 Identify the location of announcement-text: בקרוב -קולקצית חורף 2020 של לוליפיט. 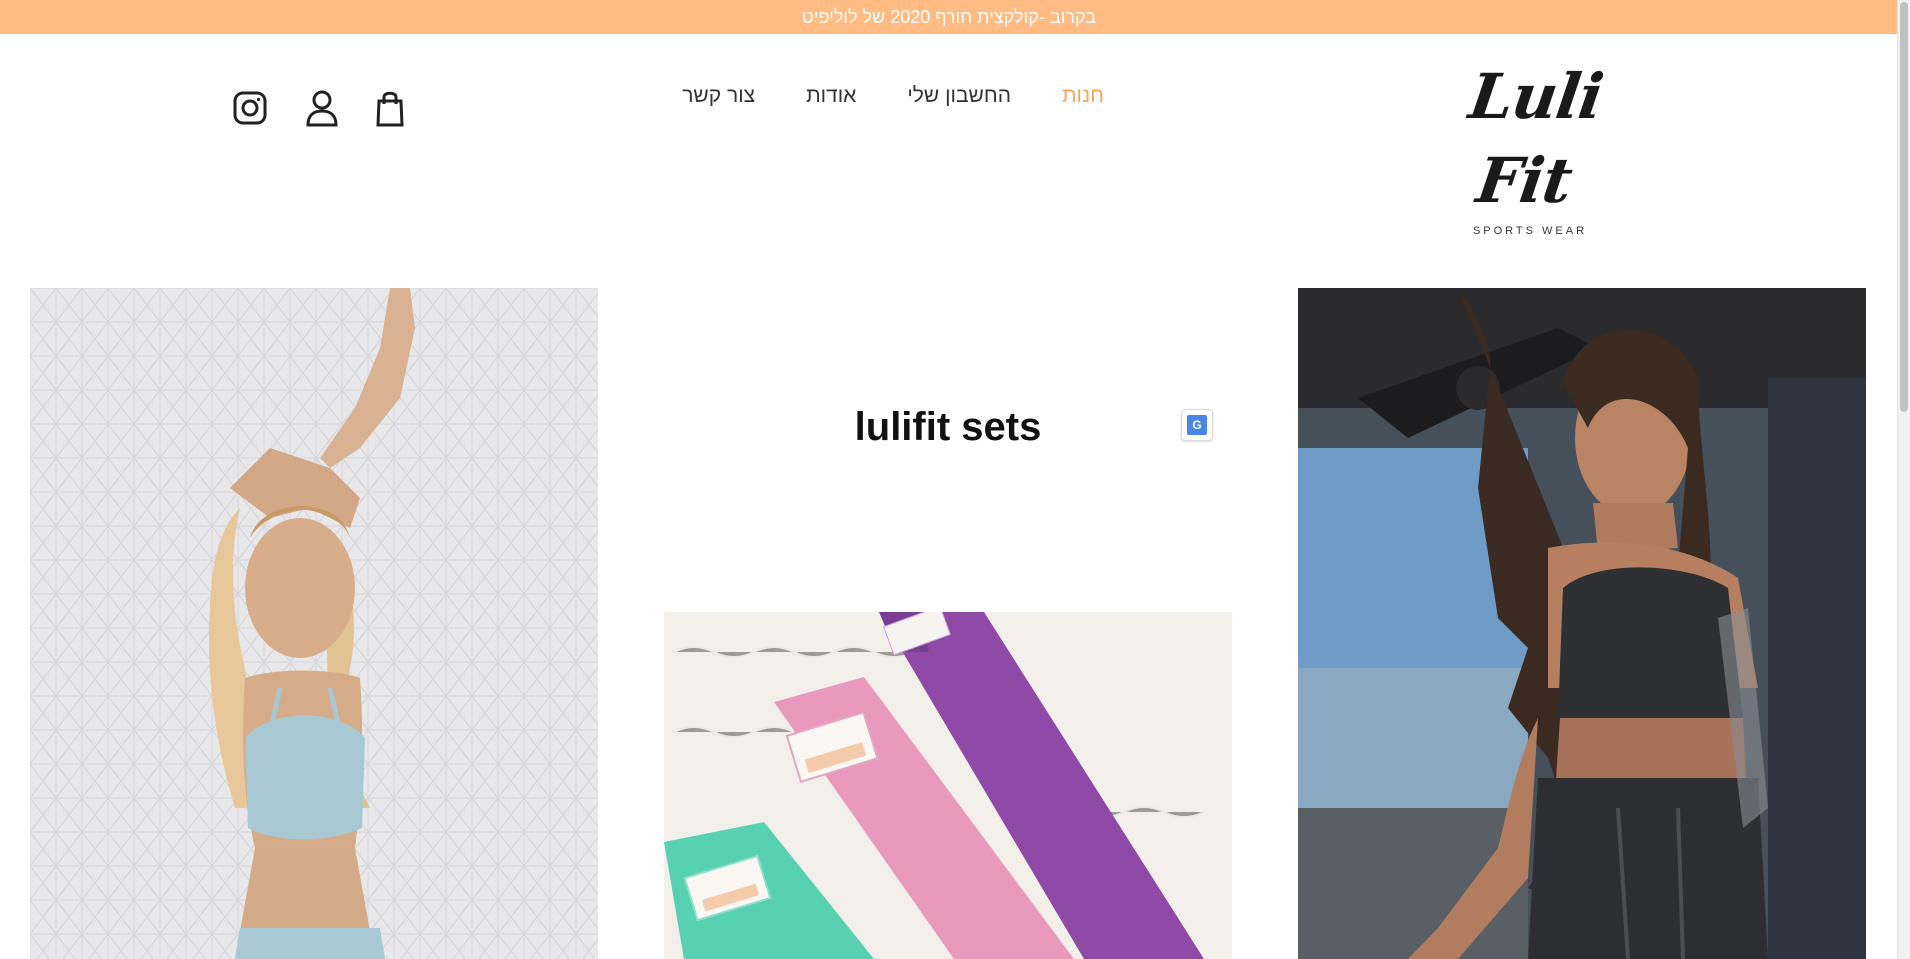
(949, 16).